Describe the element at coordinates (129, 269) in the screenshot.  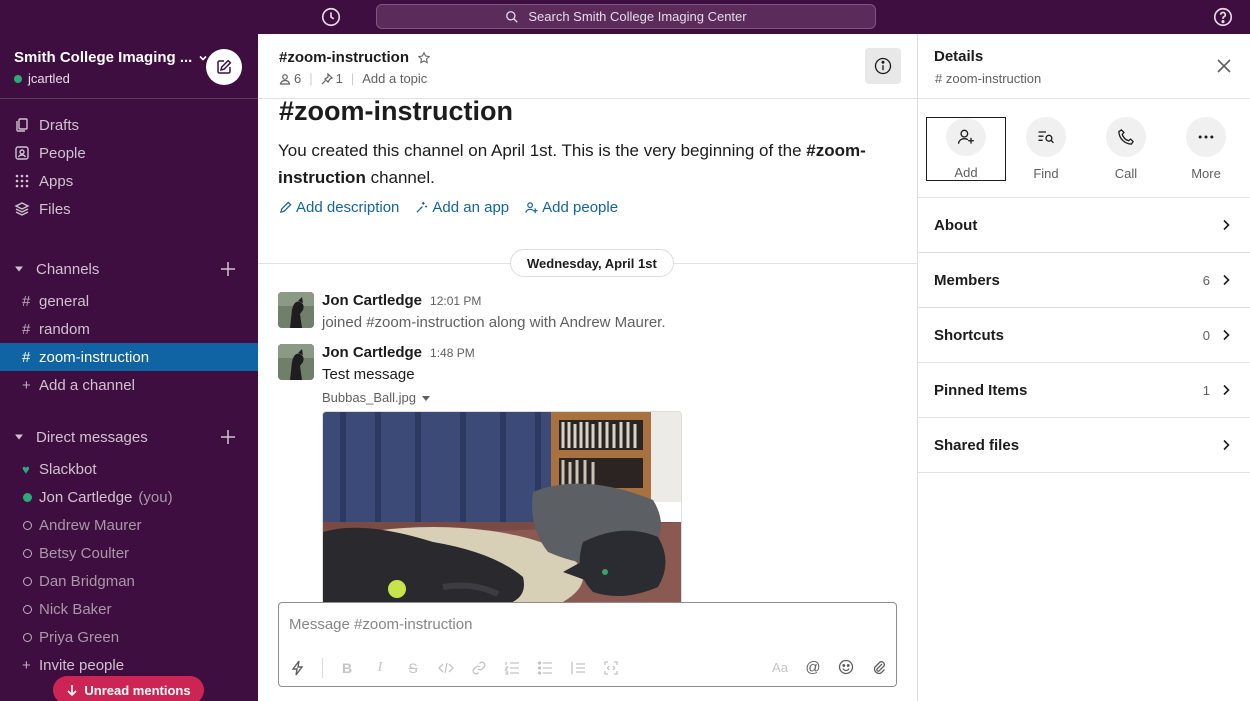
I see `channels-section-header: Channels` at that location.